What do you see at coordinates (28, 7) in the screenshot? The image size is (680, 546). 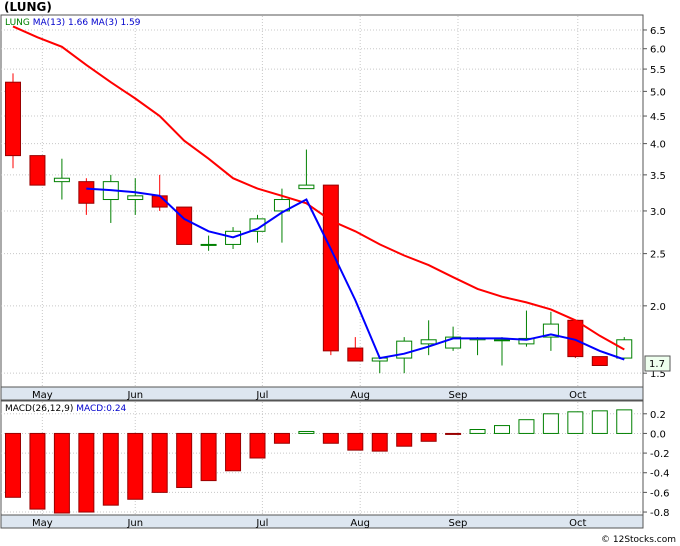 I see `chart-title: (LUNG)` at bounding box center [28, 7].